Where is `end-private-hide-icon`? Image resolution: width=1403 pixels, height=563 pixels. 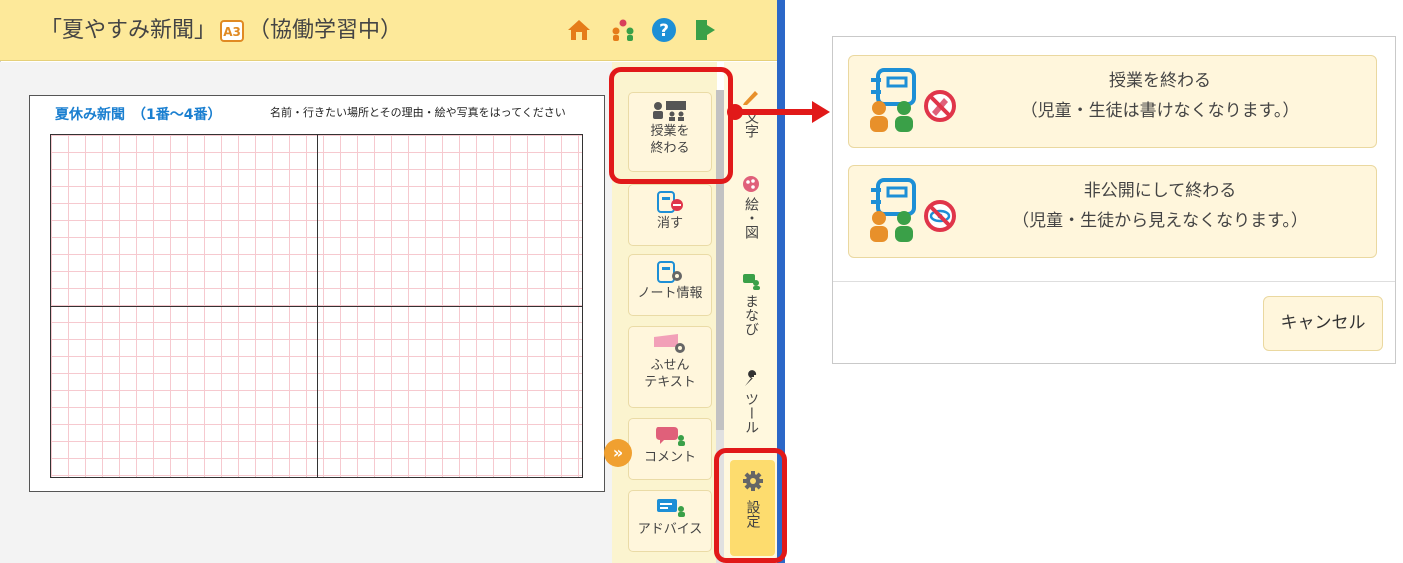
end-private-hide-icon is located at coordinates (913, 210).